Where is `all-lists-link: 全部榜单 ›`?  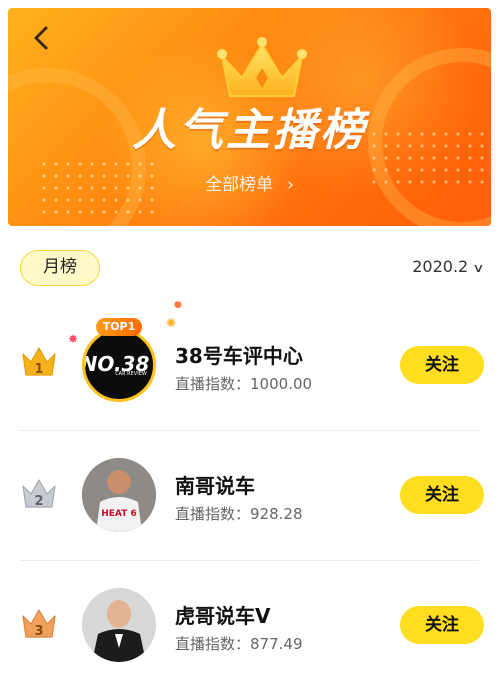 all-lists-link: 全部榜单 › is located at coordinates (249, 182).